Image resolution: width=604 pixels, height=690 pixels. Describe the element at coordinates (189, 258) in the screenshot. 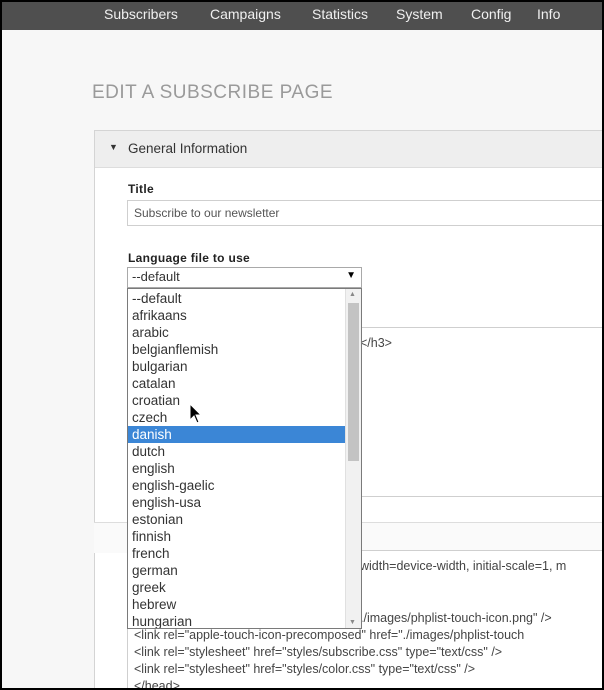

I see `language-label: Language file to use` at that location.